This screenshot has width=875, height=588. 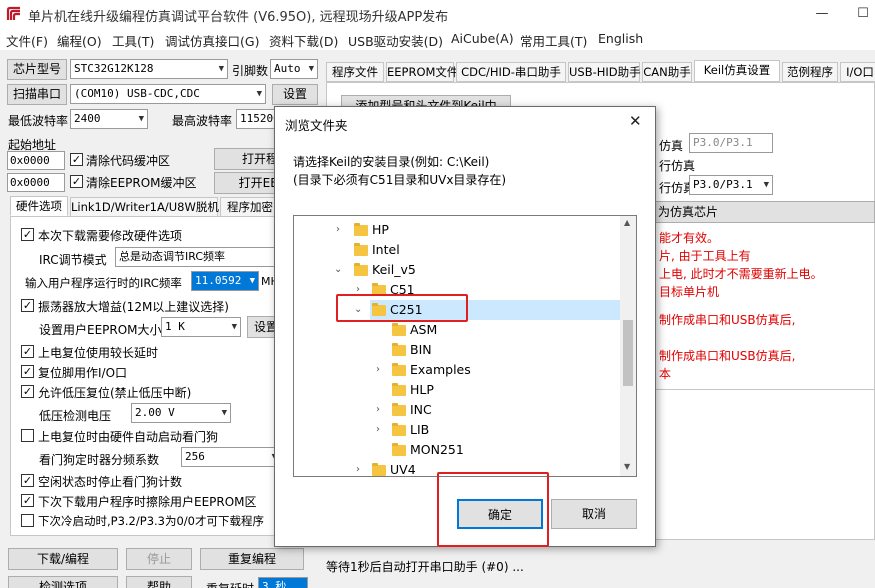 What do you see at coordinates (620, 38) in the screenshot?
I see `menu-english: English` at bounding box center [620, 38].